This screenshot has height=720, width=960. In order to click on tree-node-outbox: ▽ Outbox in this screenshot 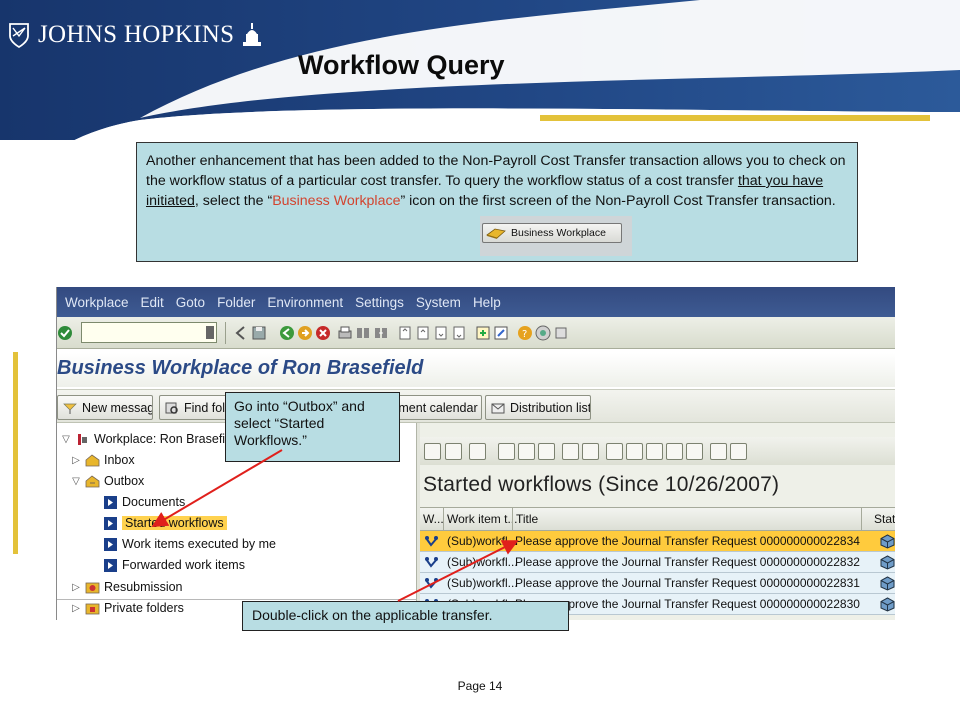, I will do `click(107, 481)`.